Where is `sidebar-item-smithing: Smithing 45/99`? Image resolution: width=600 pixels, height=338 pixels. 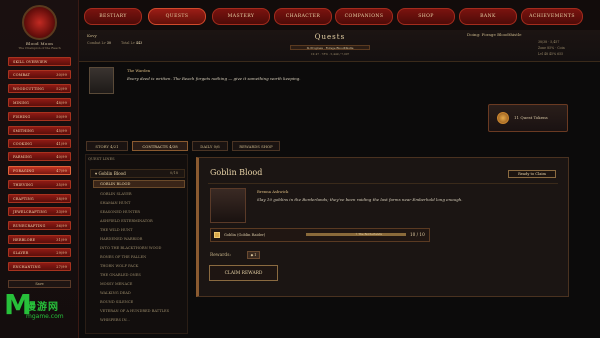 sidebar-item-smithing: Smithing 45/99 is located at coordinates (39, 130).